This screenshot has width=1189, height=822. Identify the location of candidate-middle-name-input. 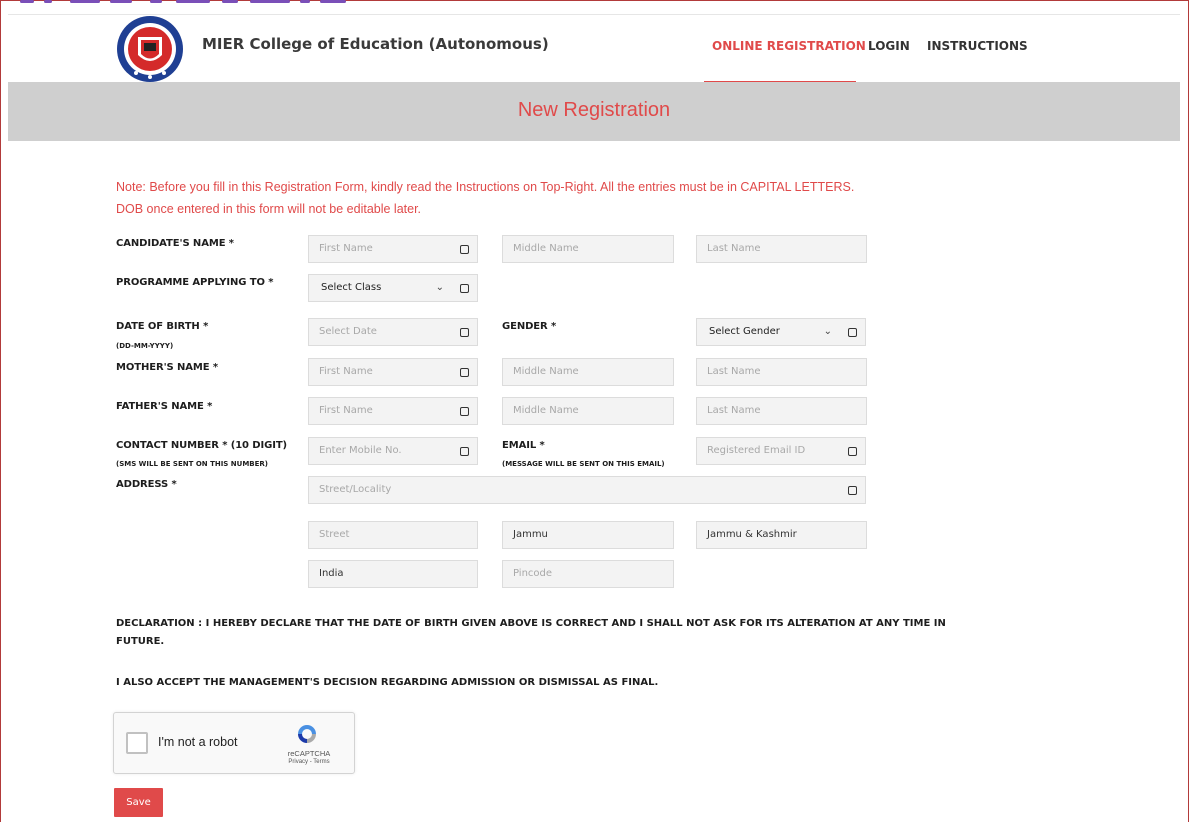
(588, 249).